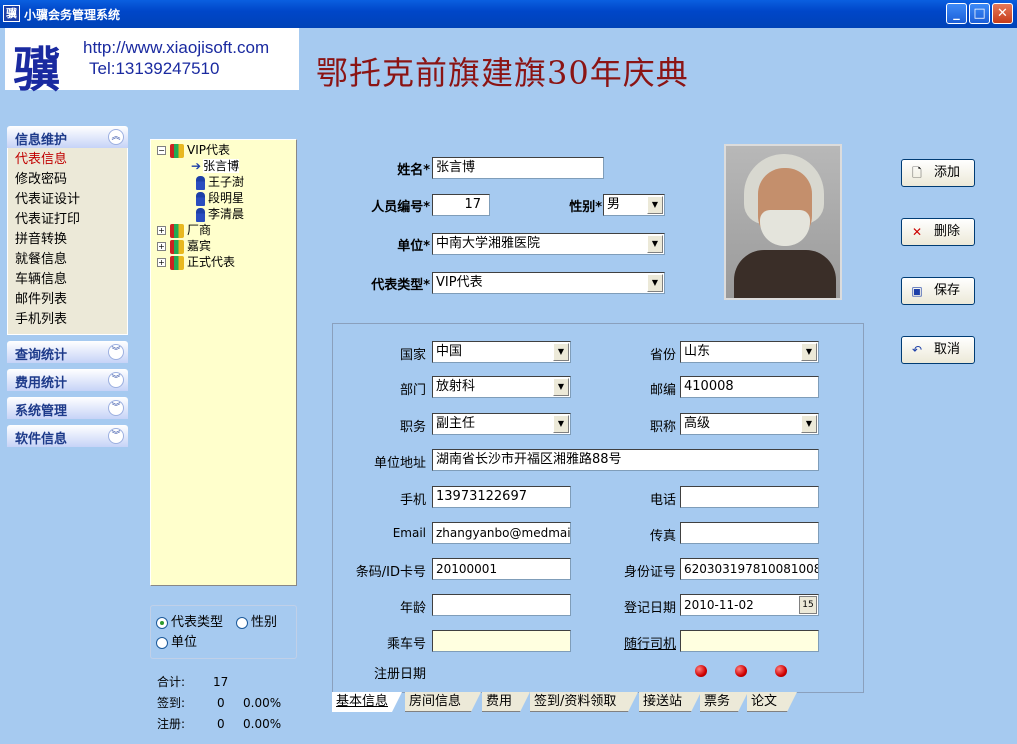  Describe the element at coordinates (443, 702) in the screenshot. I see `tab-room-info: 房间信息` at that location.